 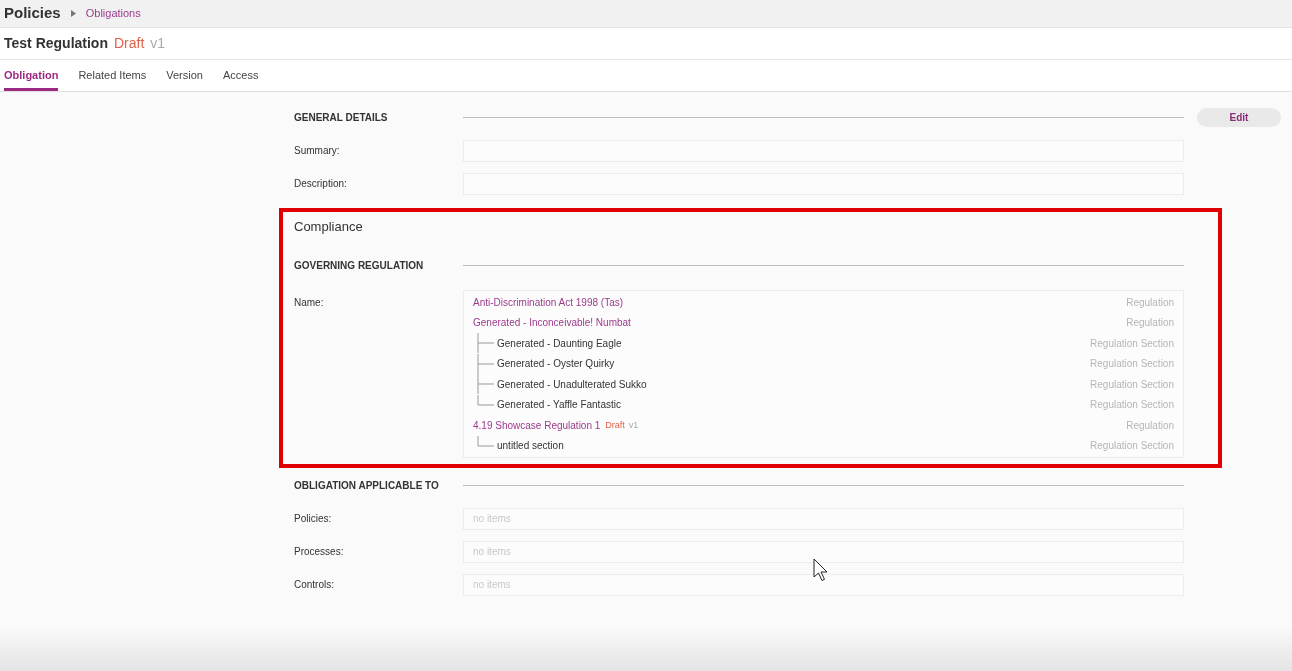 What do you see at coordinates (113, 13) in the screenshot?
I see `breadcrumb-link: Obligations` at bounding box center [113, 13].